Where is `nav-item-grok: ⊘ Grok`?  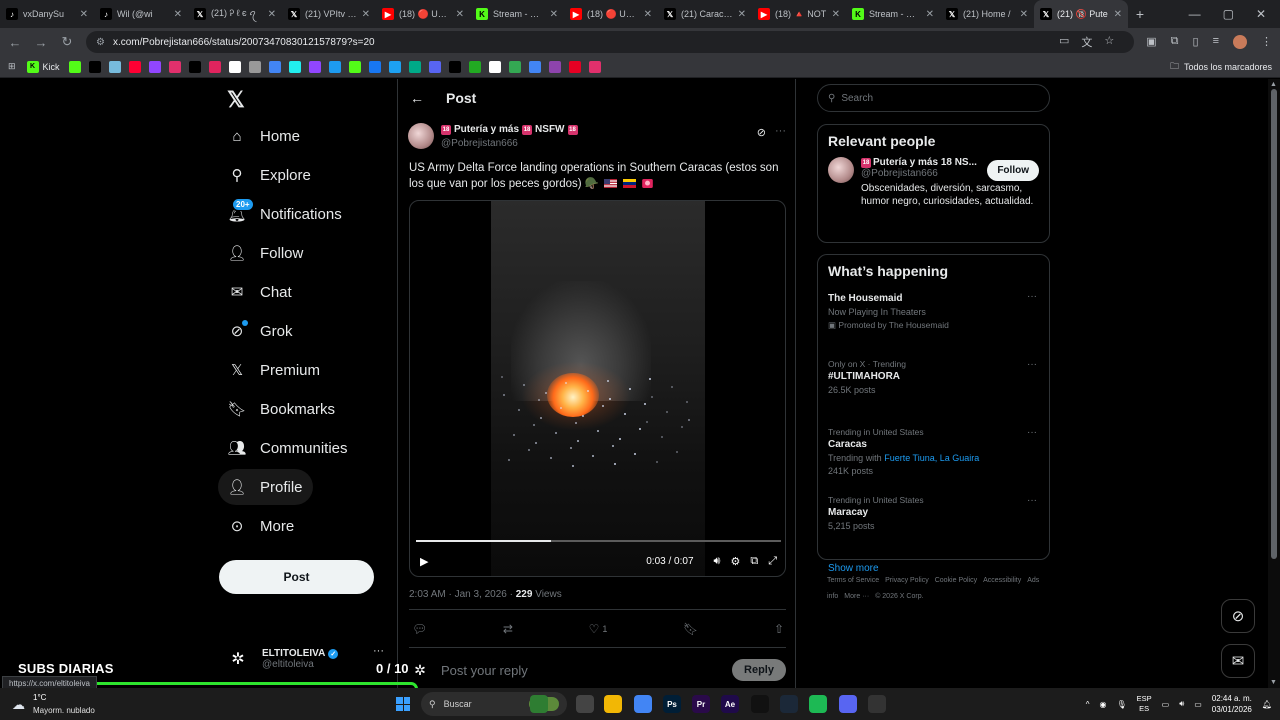 nav-item-grok: ⊘ Grok is located at coordinates (260, 331).